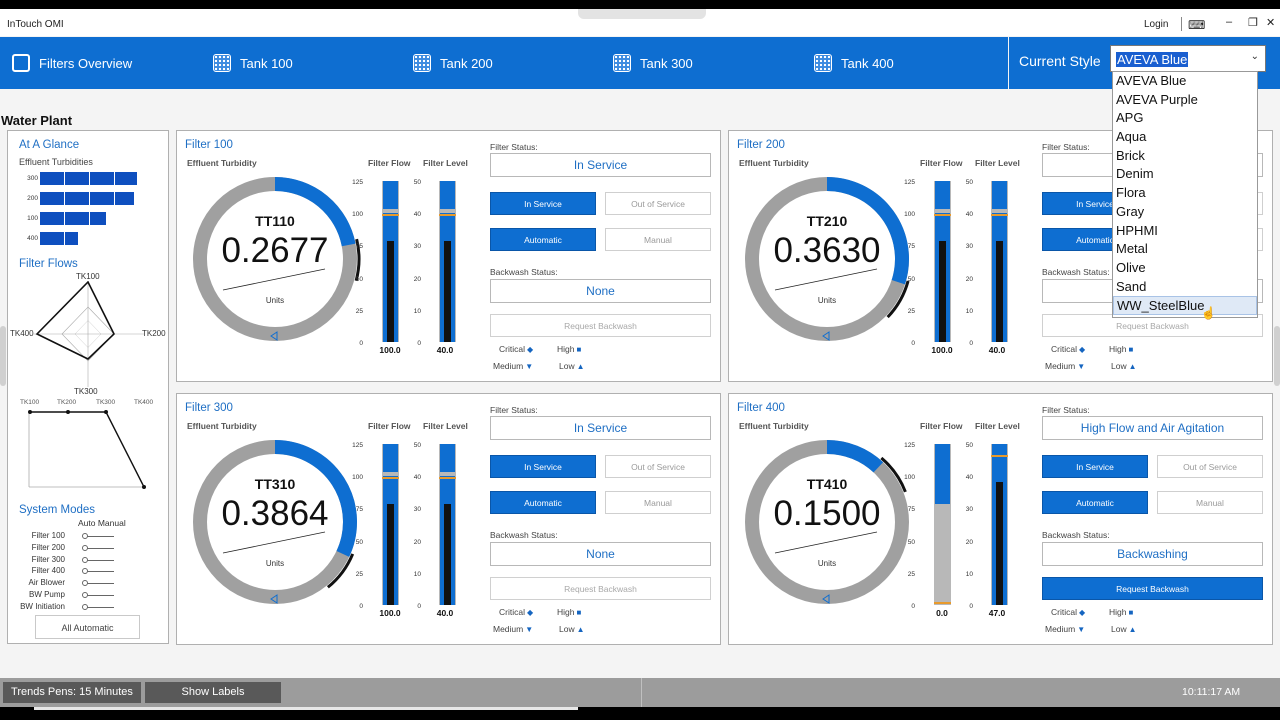 The height and width of the screenshot is (720, 1280). I want to click on legend-medium-text: Medium, so click(1060, 629).